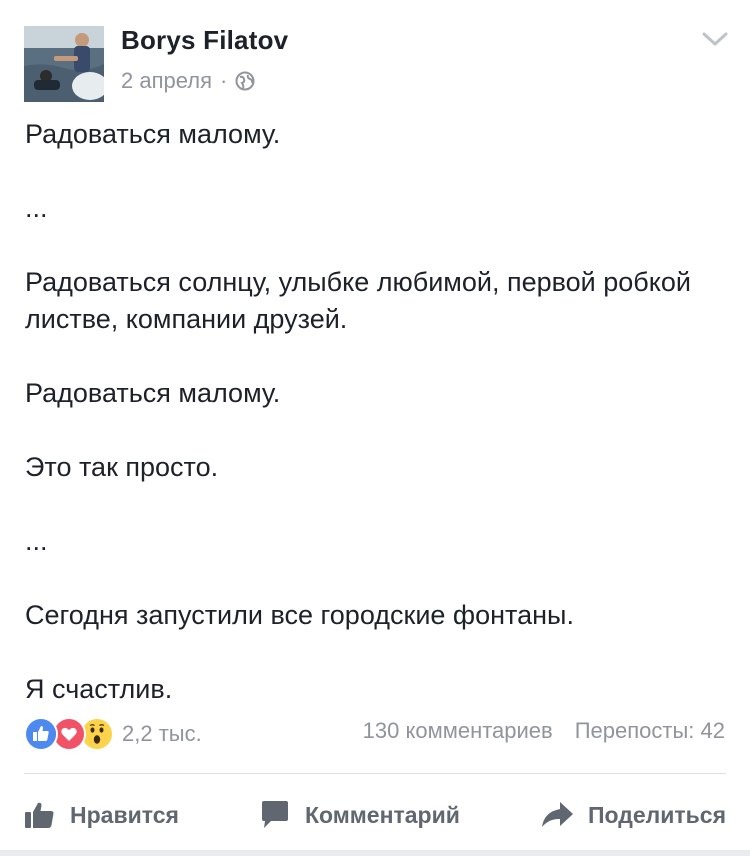  Describe the element at coordinates (715, 39) in the screenshot. I see `chevron-down-icon` at that location.